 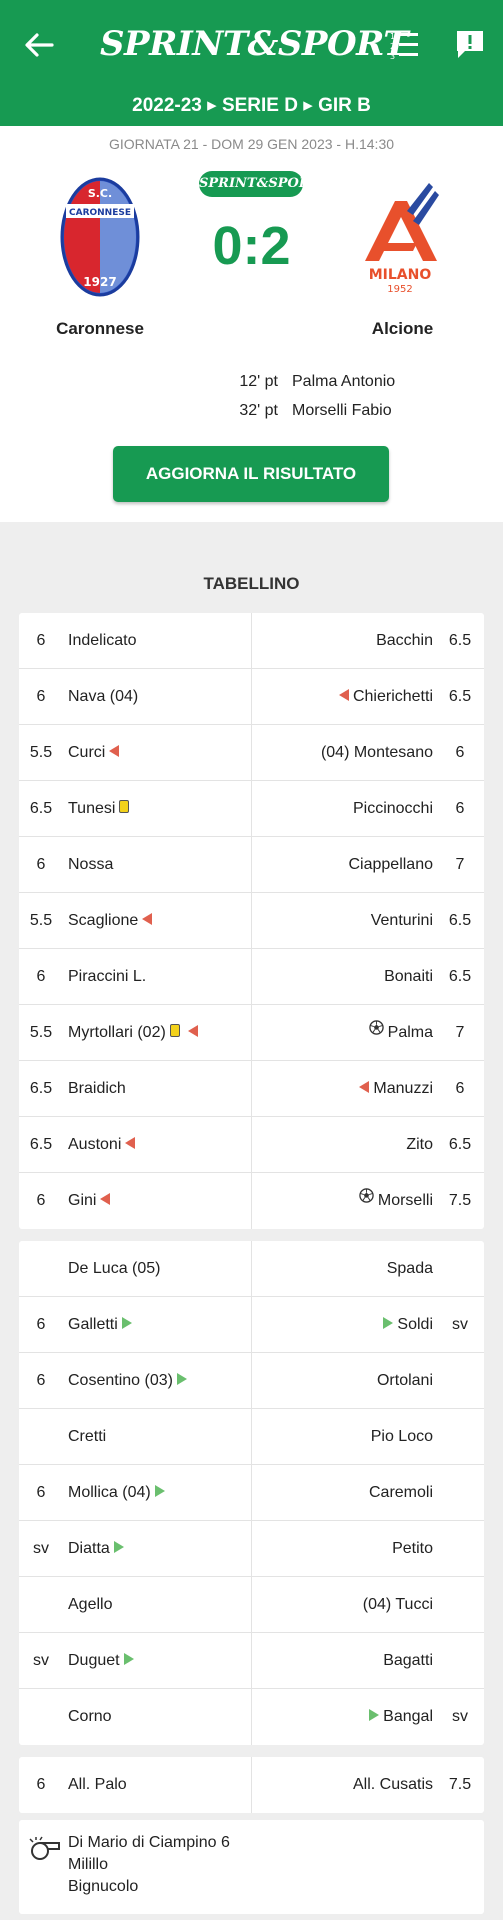 I want to click on away-player-name: Piccinocchi, so click(x=393, y=809).